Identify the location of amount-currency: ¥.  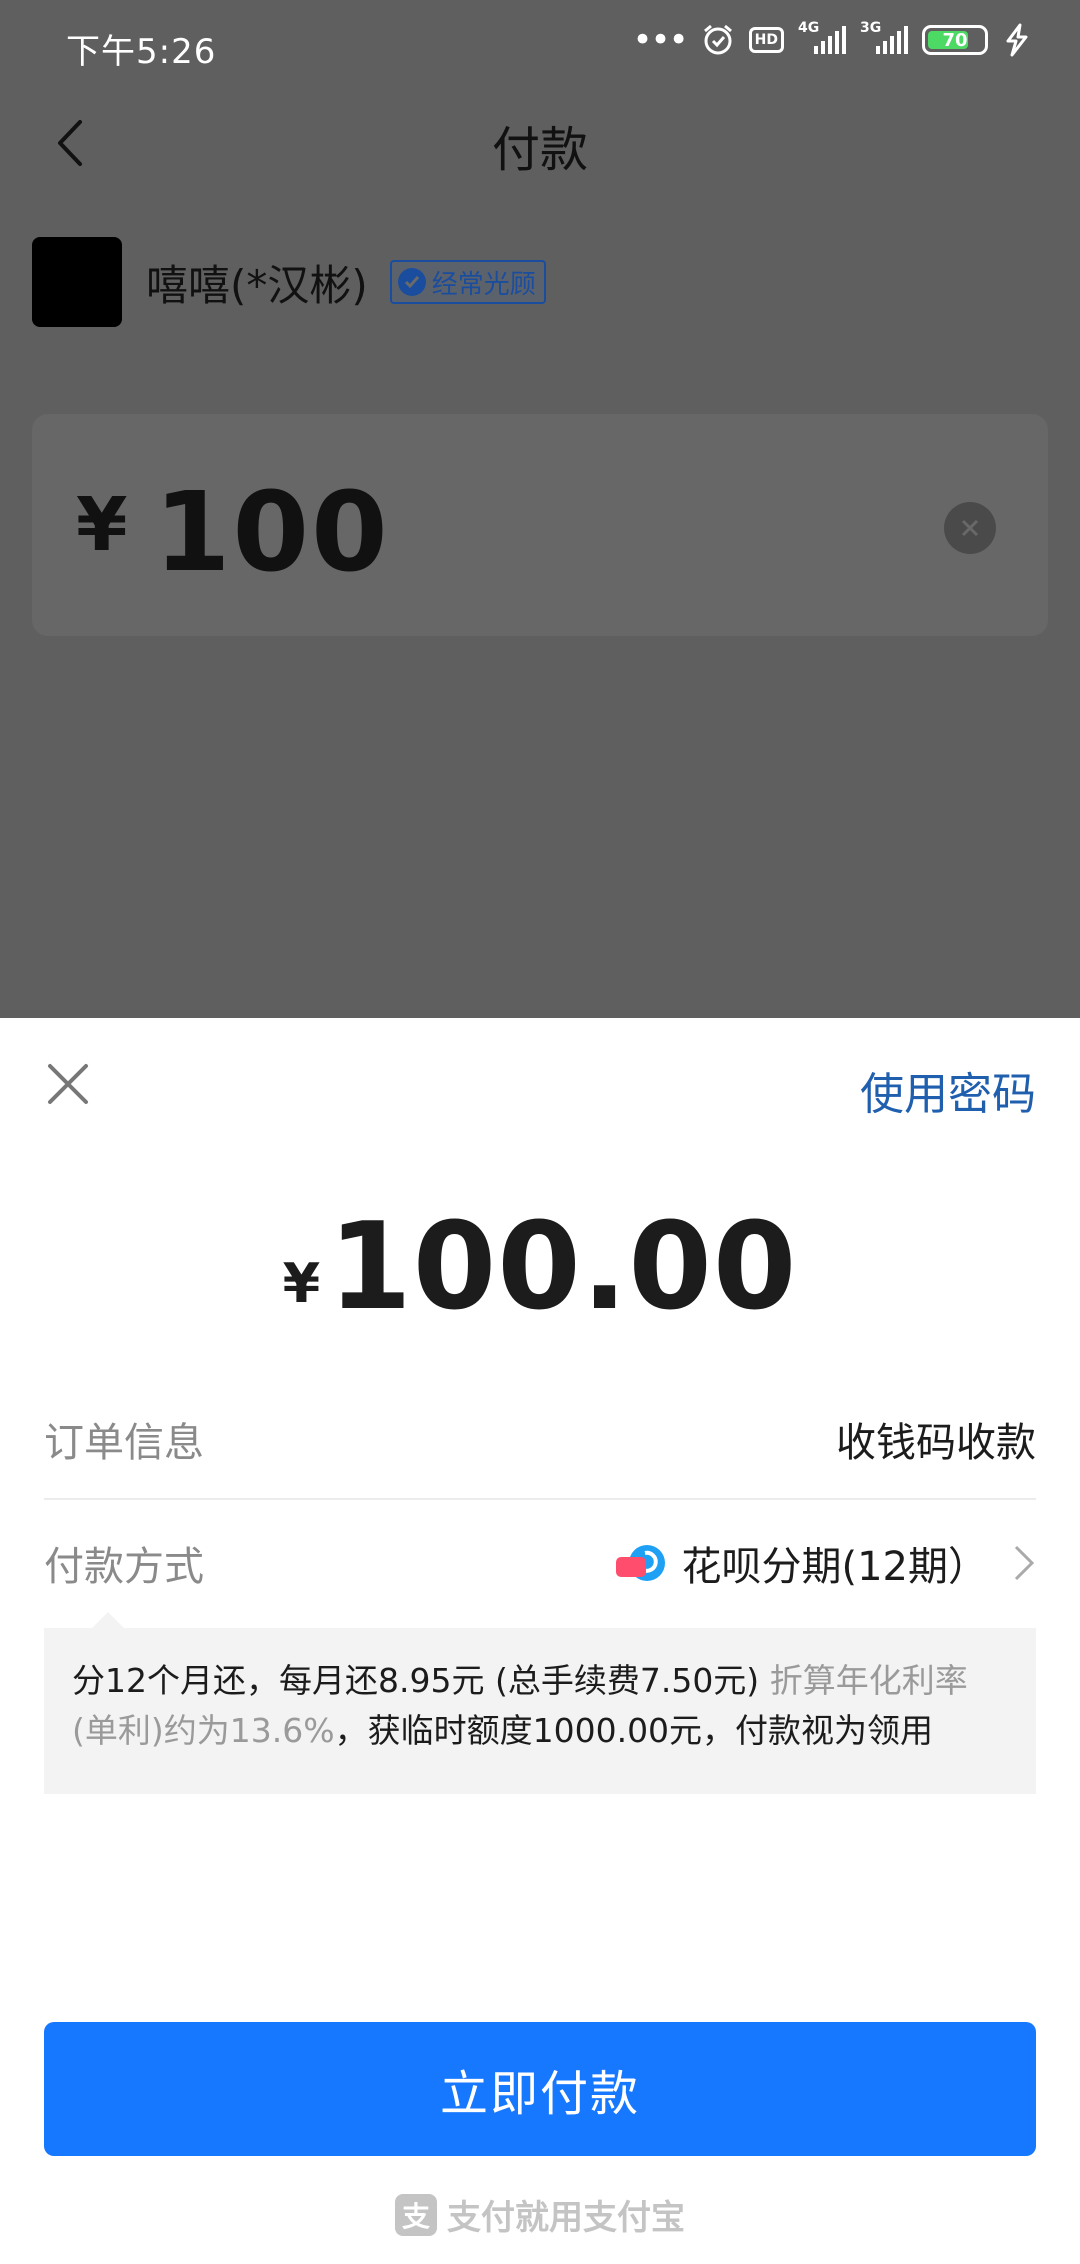
(102, 525).